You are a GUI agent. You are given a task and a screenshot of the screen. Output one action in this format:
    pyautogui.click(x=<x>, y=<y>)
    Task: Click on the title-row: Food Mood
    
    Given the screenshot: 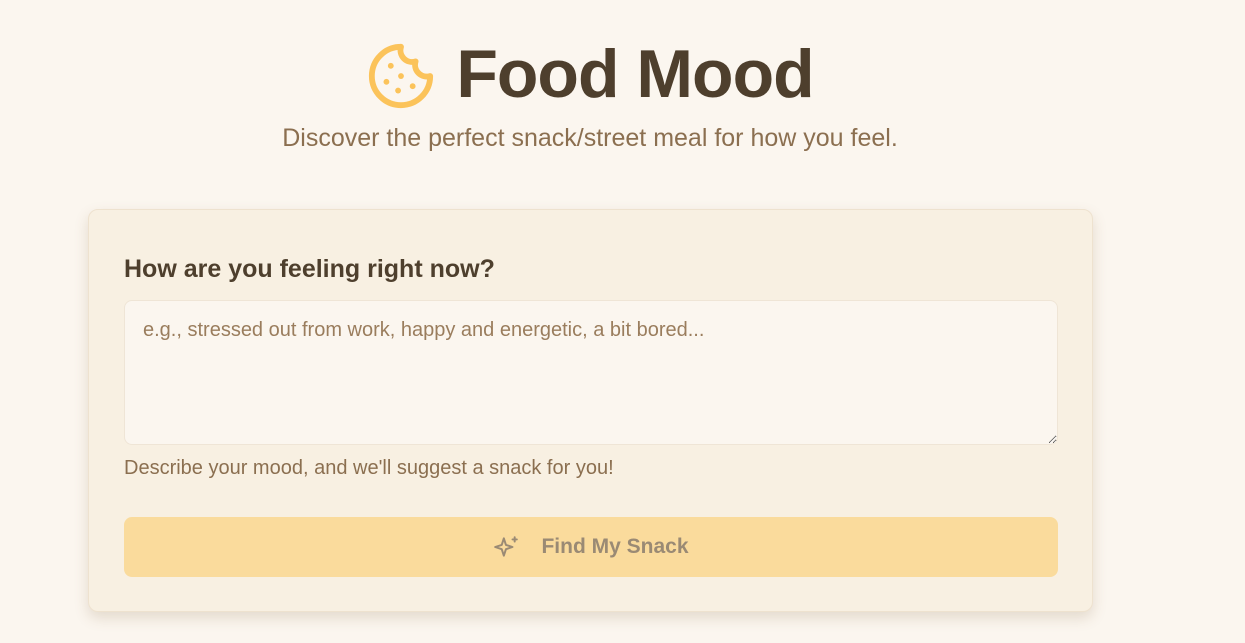 What is the action you would take?
    pyautogui.click(x=590, y=74)
    